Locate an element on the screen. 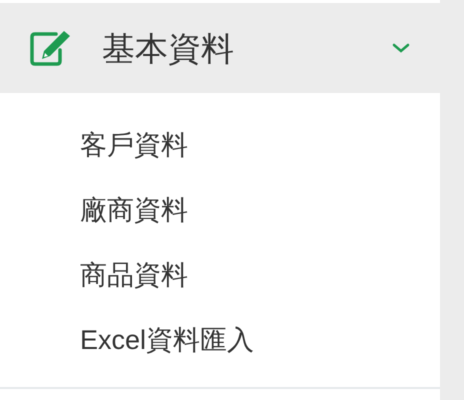  menu-item: 客戶資料 is located at coordinates (134, 145).